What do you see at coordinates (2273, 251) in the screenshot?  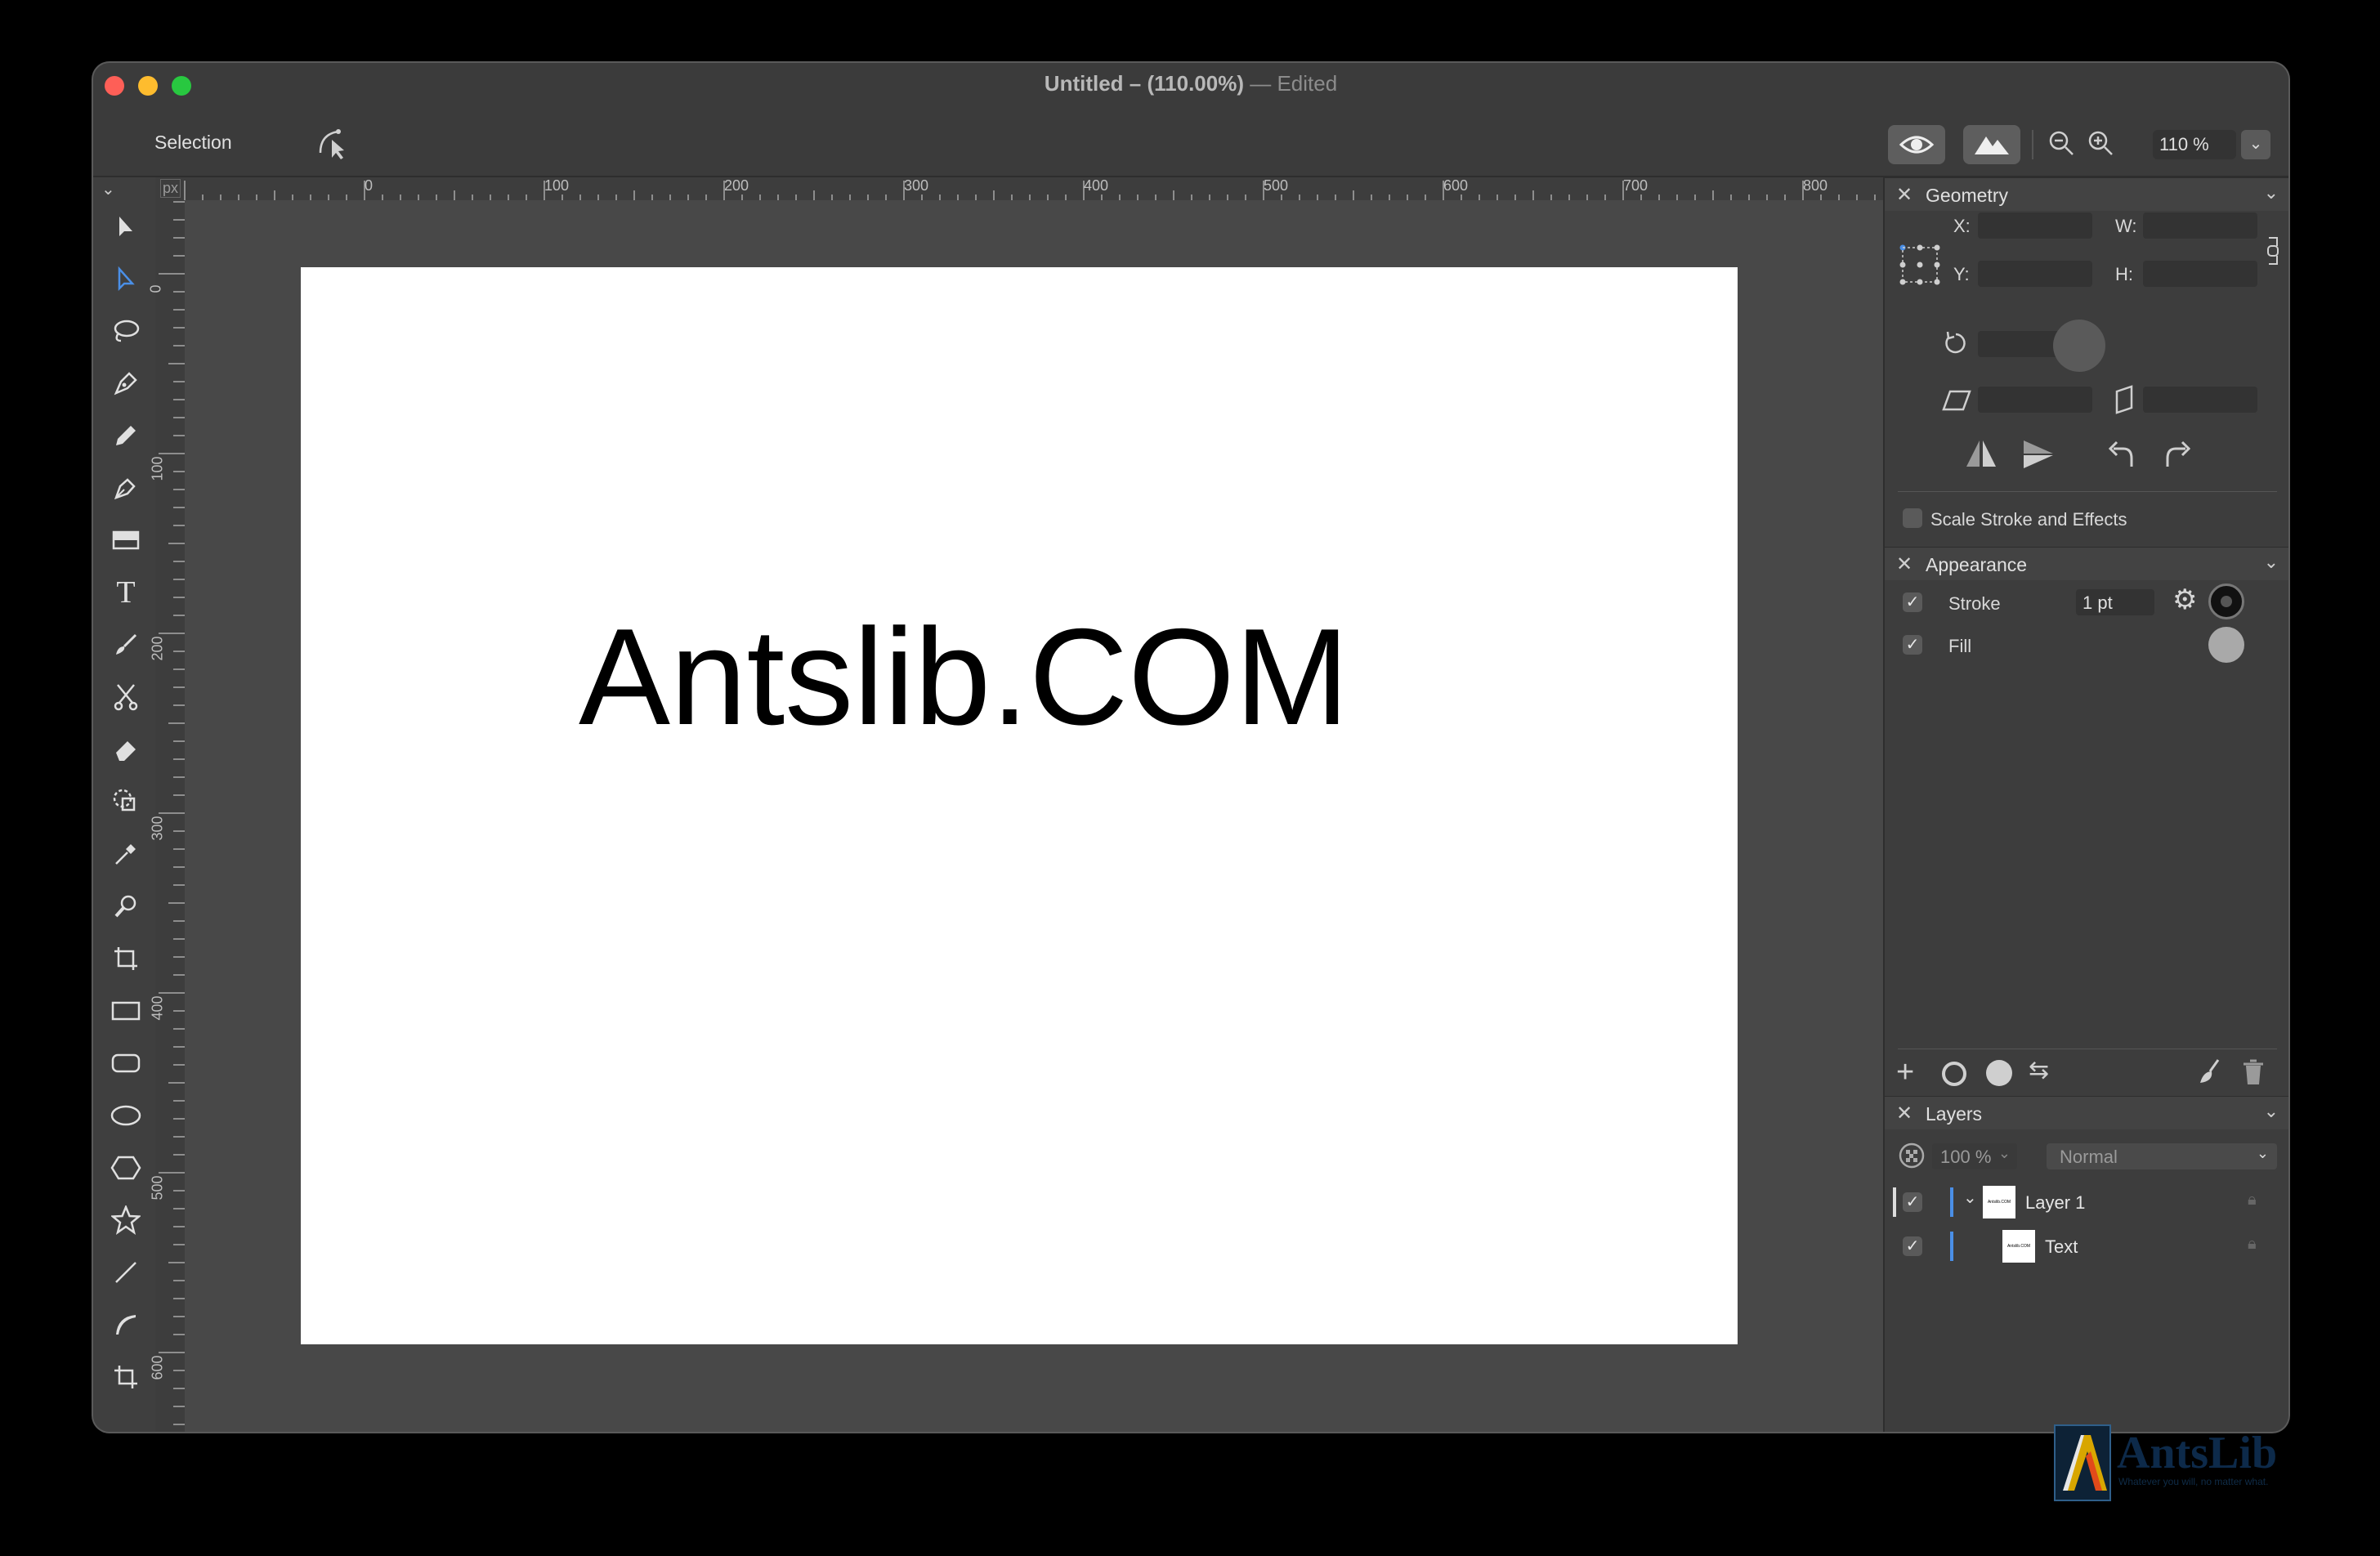 I see `constrain-proportions-icon` at bounding box center [2273, 251].